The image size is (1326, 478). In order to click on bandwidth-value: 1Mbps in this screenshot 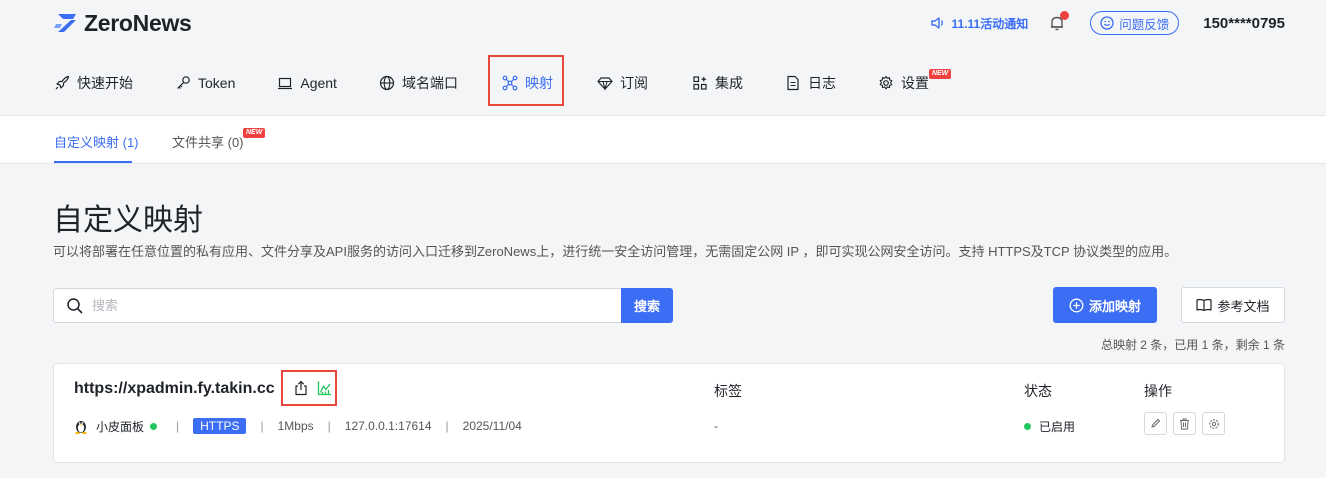, I will do `click(295, 426)`.